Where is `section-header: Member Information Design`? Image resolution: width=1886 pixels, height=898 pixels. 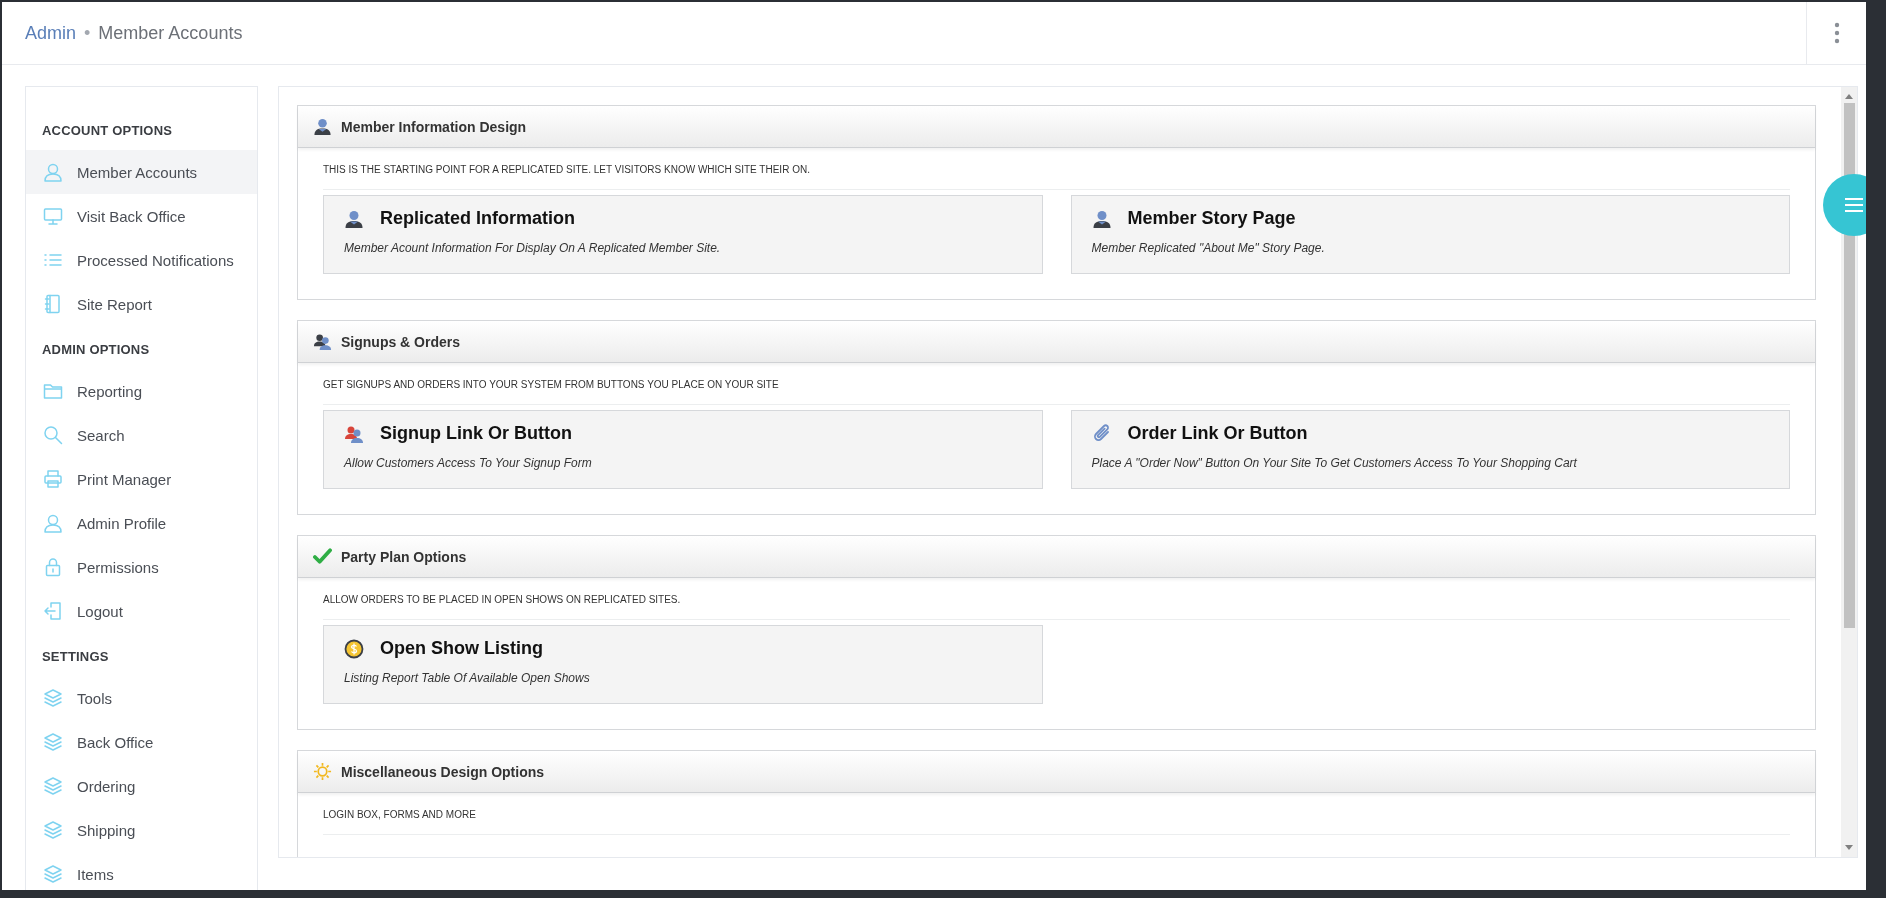 section-header: Member Information Design is located at coordinates (1056, 127).